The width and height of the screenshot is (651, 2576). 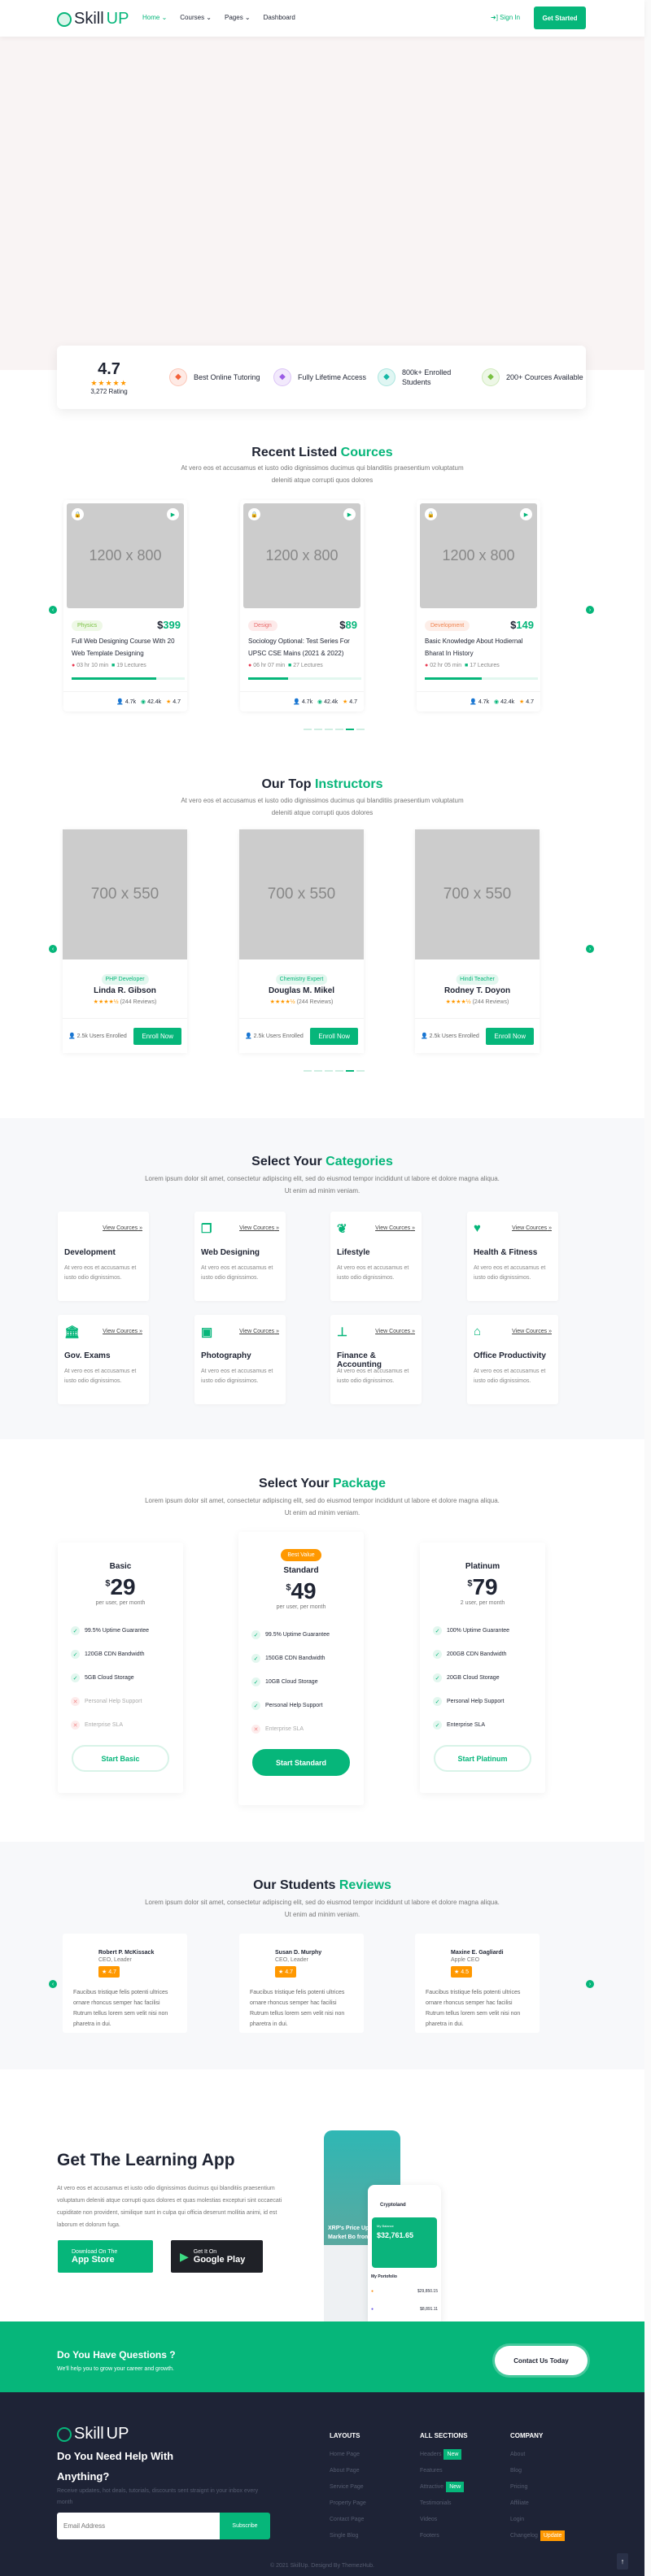 What do you see at coordinates (348, 2460) in the screenshot?
I see `footer-link: Home Page` at bounding box center [348, 2460].